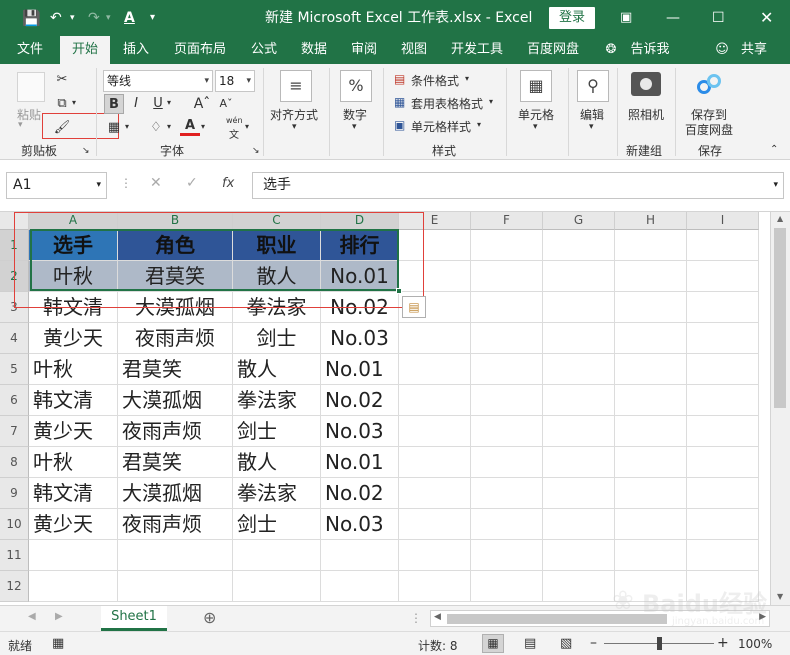  Describe the element at coordinates (136, 50) in the screenshot. I see `tab-2: 插入` at that location.